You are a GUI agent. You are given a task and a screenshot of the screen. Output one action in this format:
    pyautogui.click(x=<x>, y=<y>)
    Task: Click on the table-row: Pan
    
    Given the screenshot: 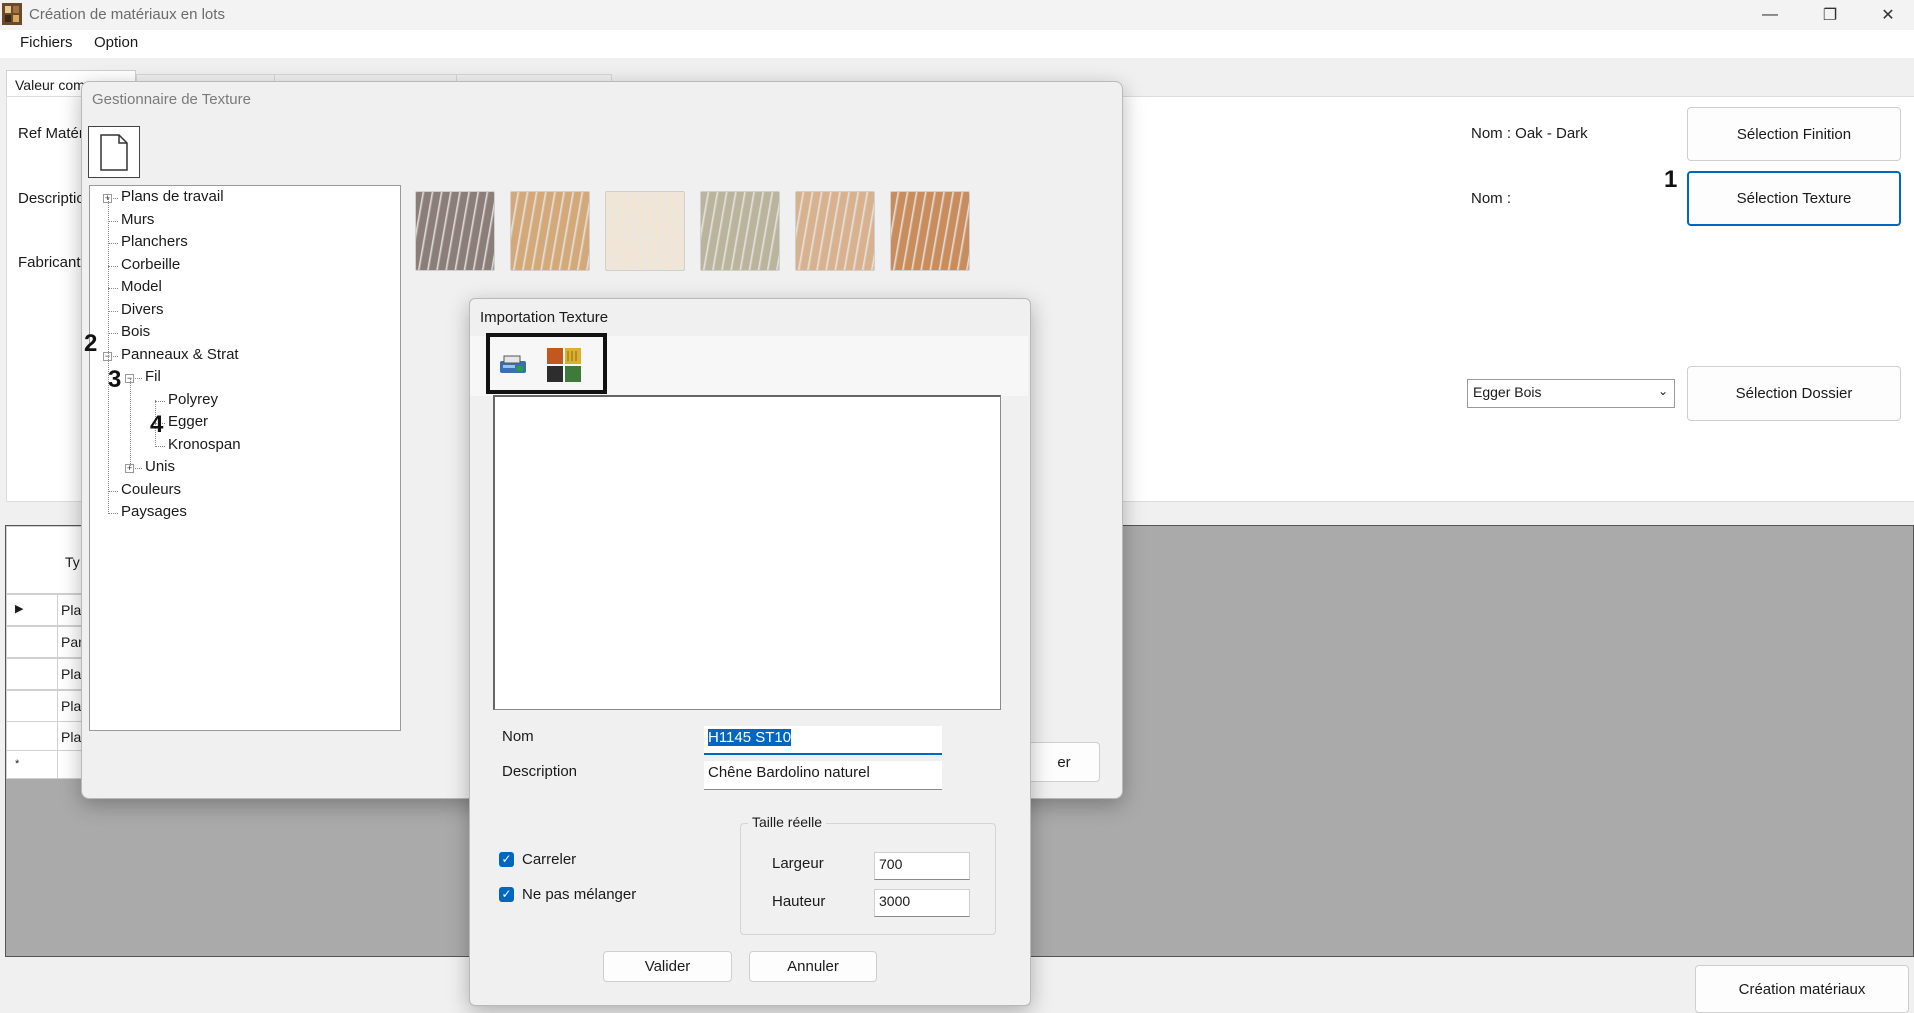 What is the action you would take?
    pyautogui.click(x=46, y=642)
    